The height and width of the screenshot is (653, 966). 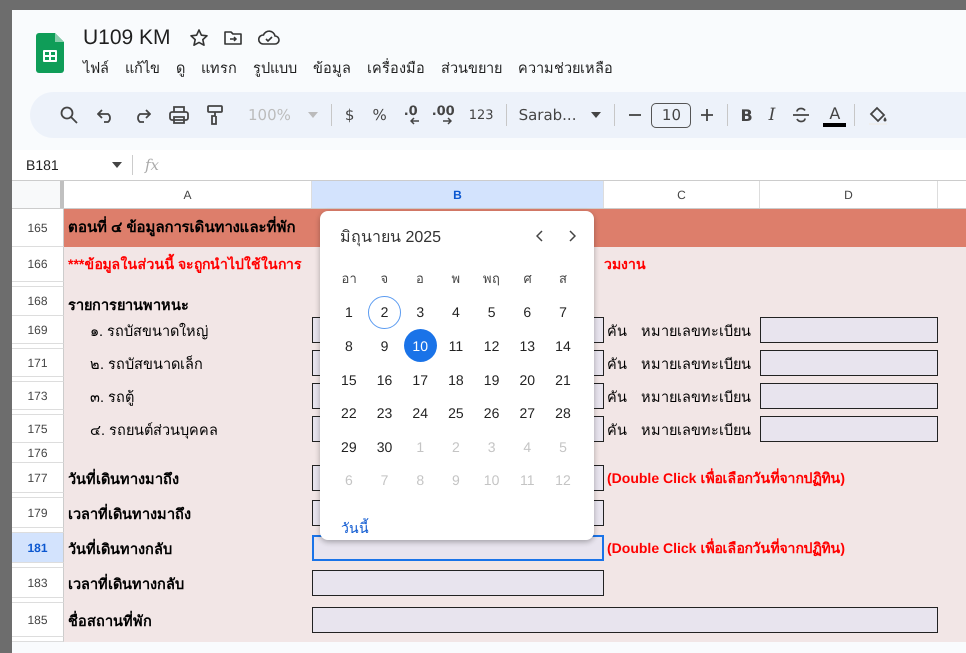 I want to click on bold-button: B, so click(x=746, y=115).